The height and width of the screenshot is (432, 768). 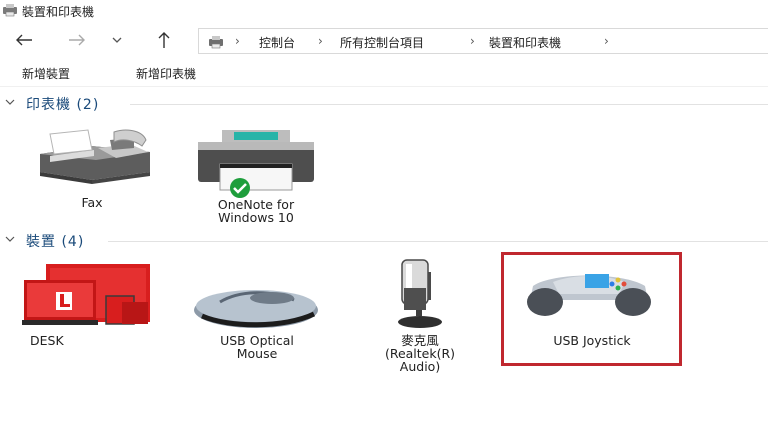 I want to click on device-onenote-printer: OneNote for Windows 10, so click(x=256, y=176).